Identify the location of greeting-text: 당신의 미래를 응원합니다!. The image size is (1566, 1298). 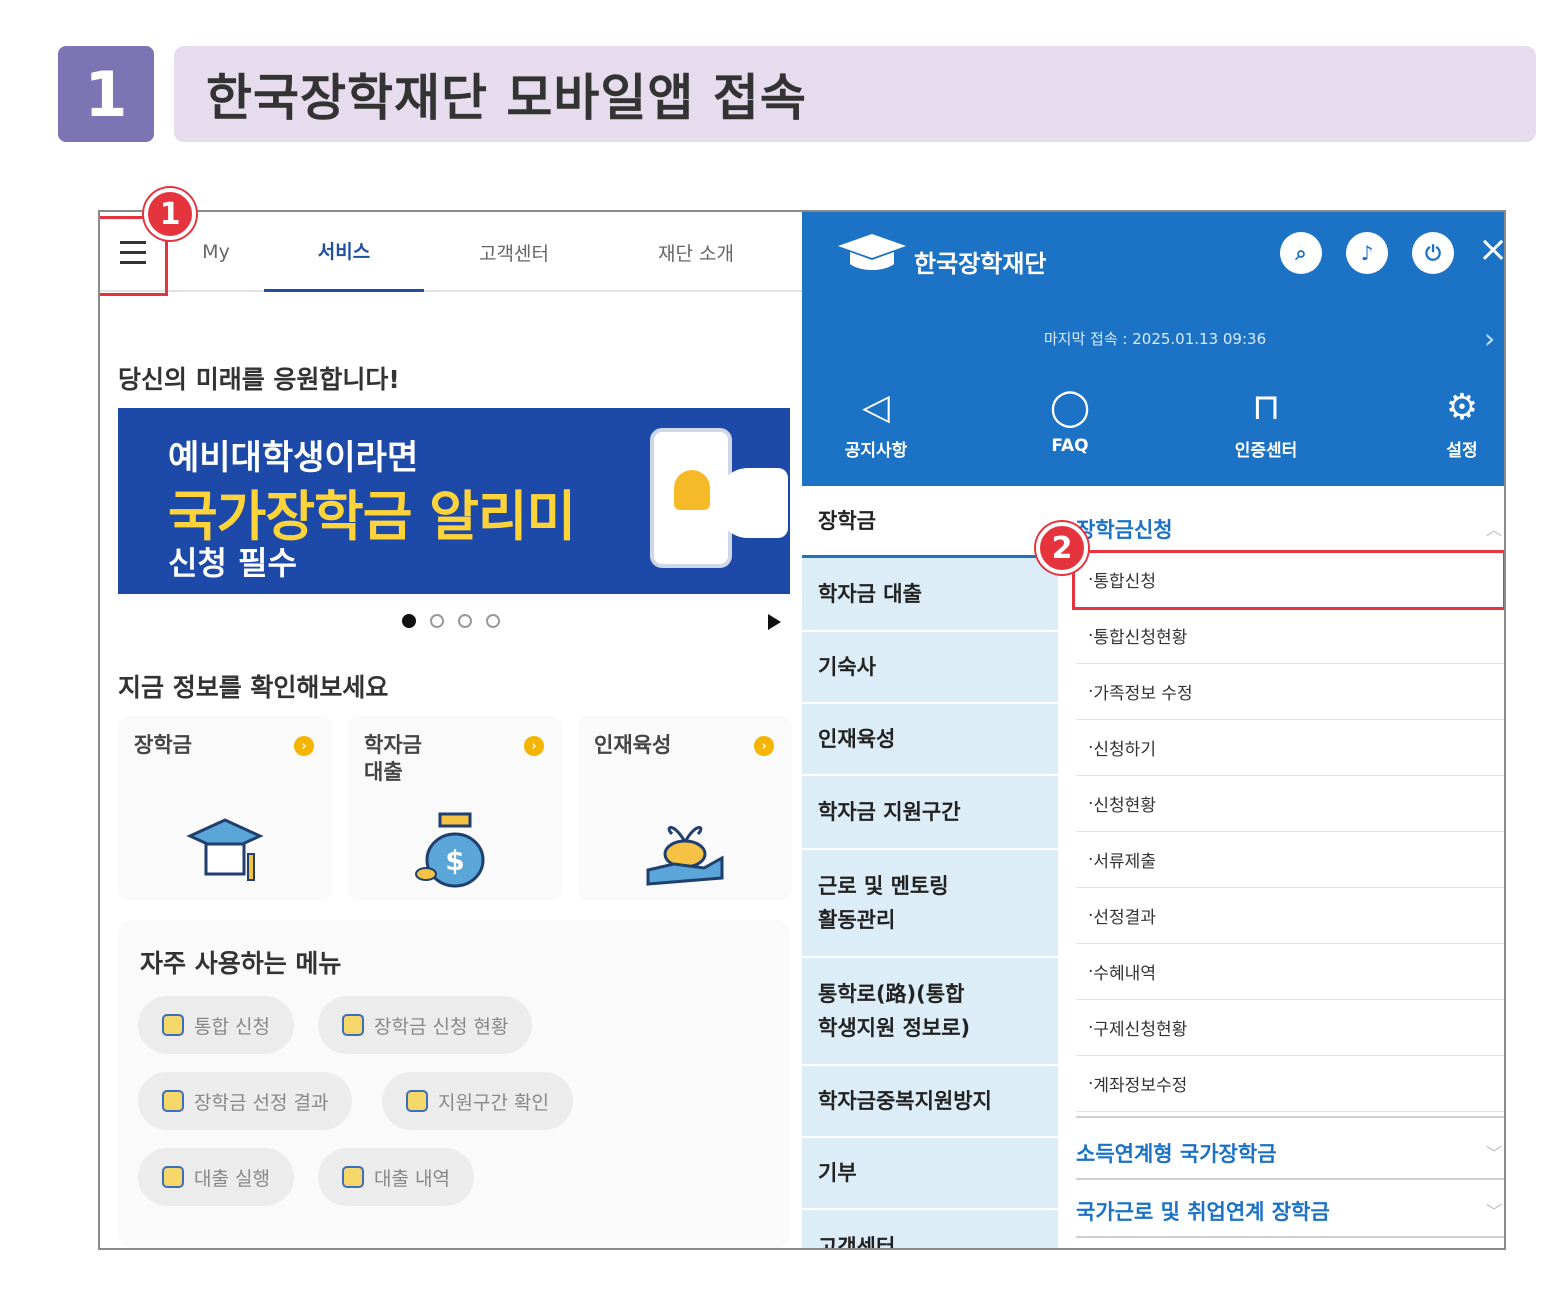
(259, 379).